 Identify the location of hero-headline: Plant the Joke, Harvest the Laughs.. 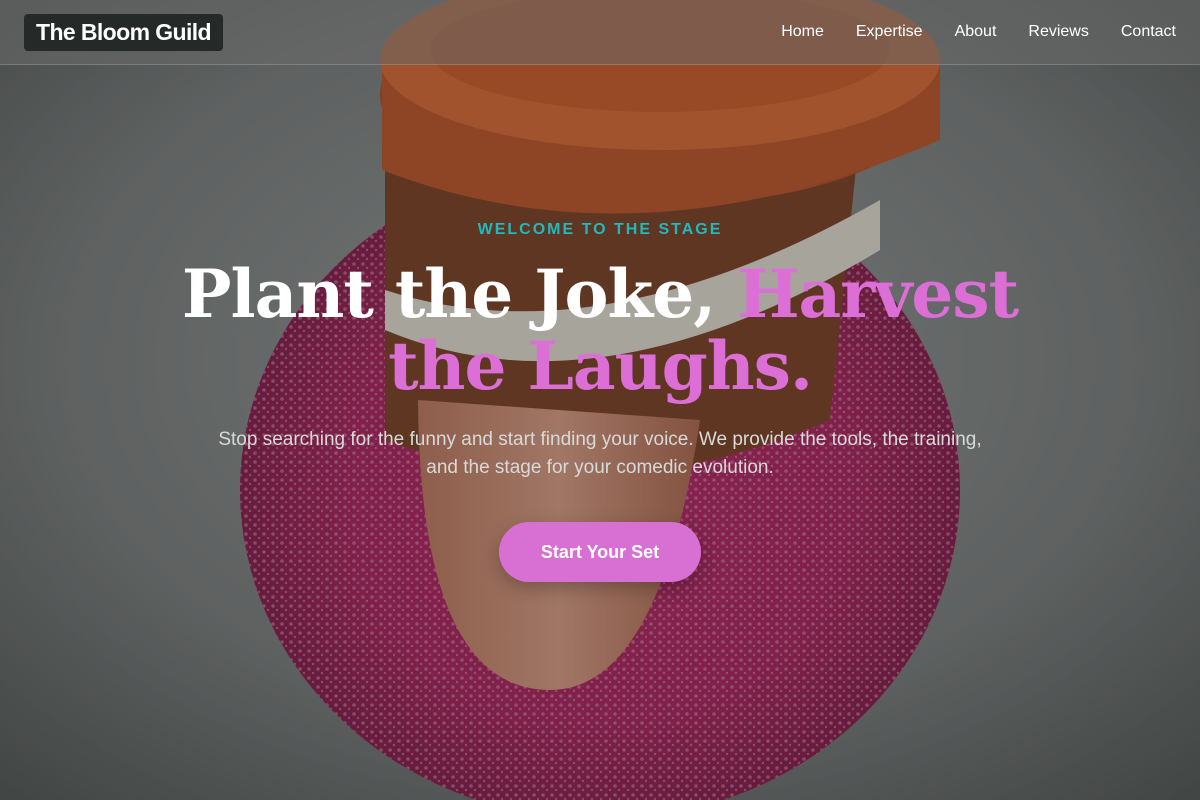
(600, 330).